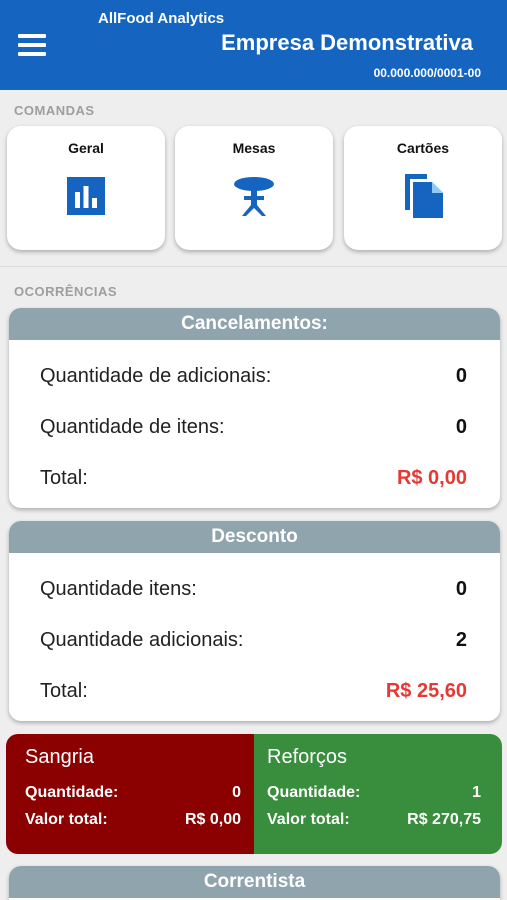 The image size is (507, 900). I want to click on reforcos-valor-row: Valor total: R$ 270,75, so click(374, 820).